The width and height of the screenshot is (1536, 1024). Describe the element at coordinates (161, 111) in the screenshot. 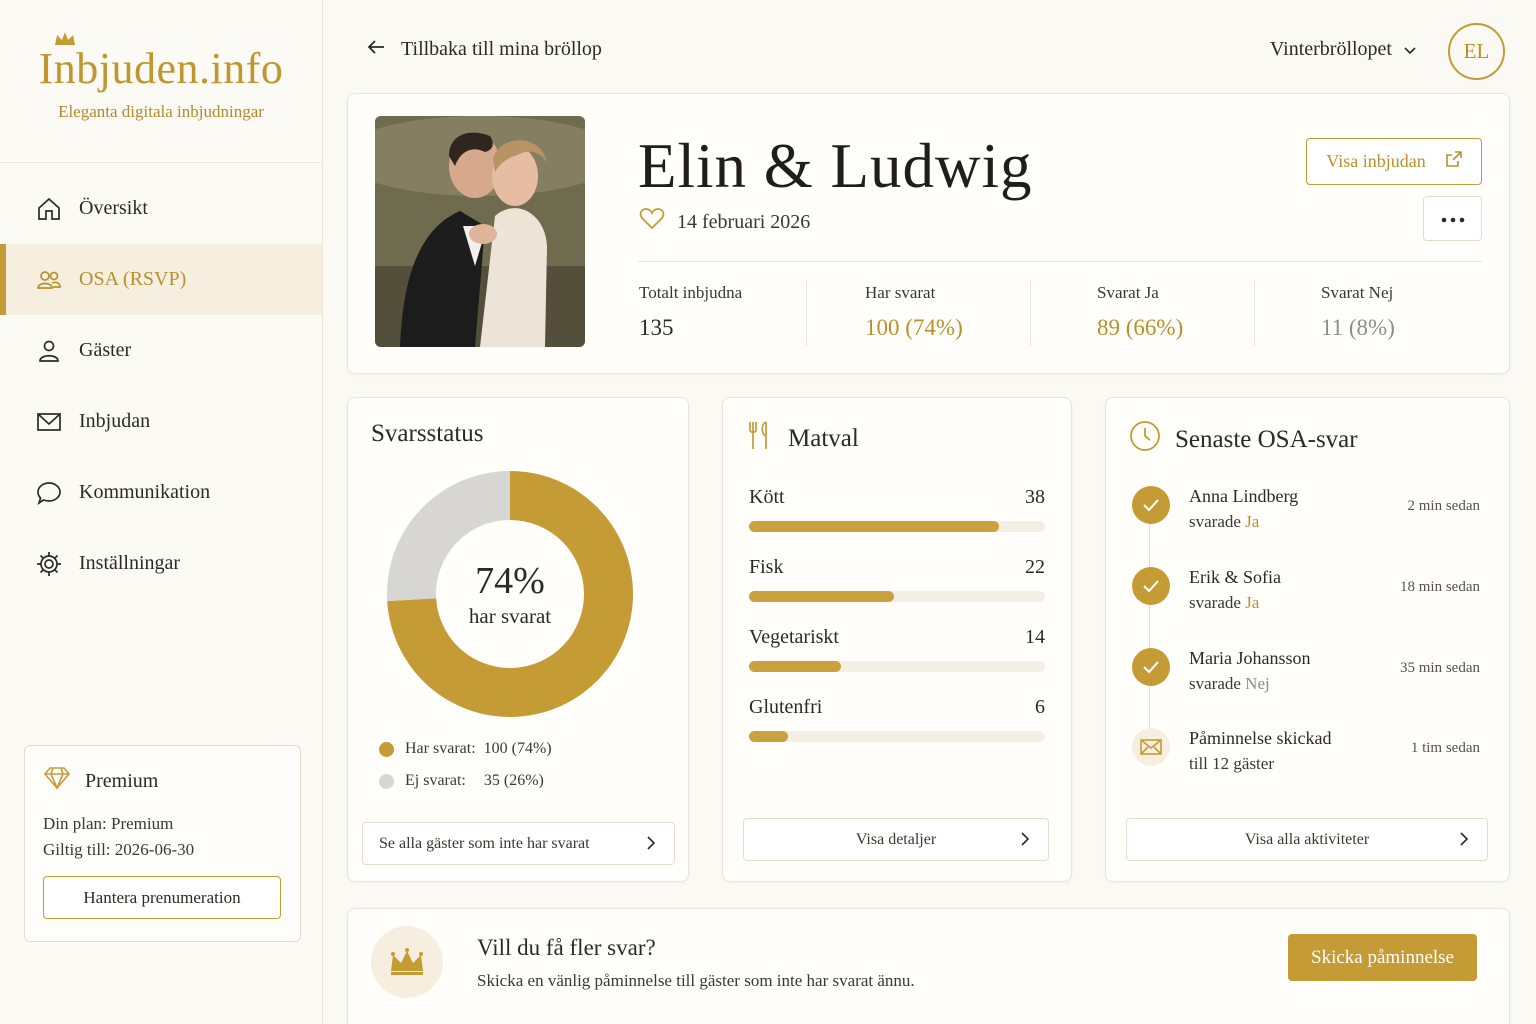

I see `brand-tagline: Eleganta digitala inbjudningar` at that location.